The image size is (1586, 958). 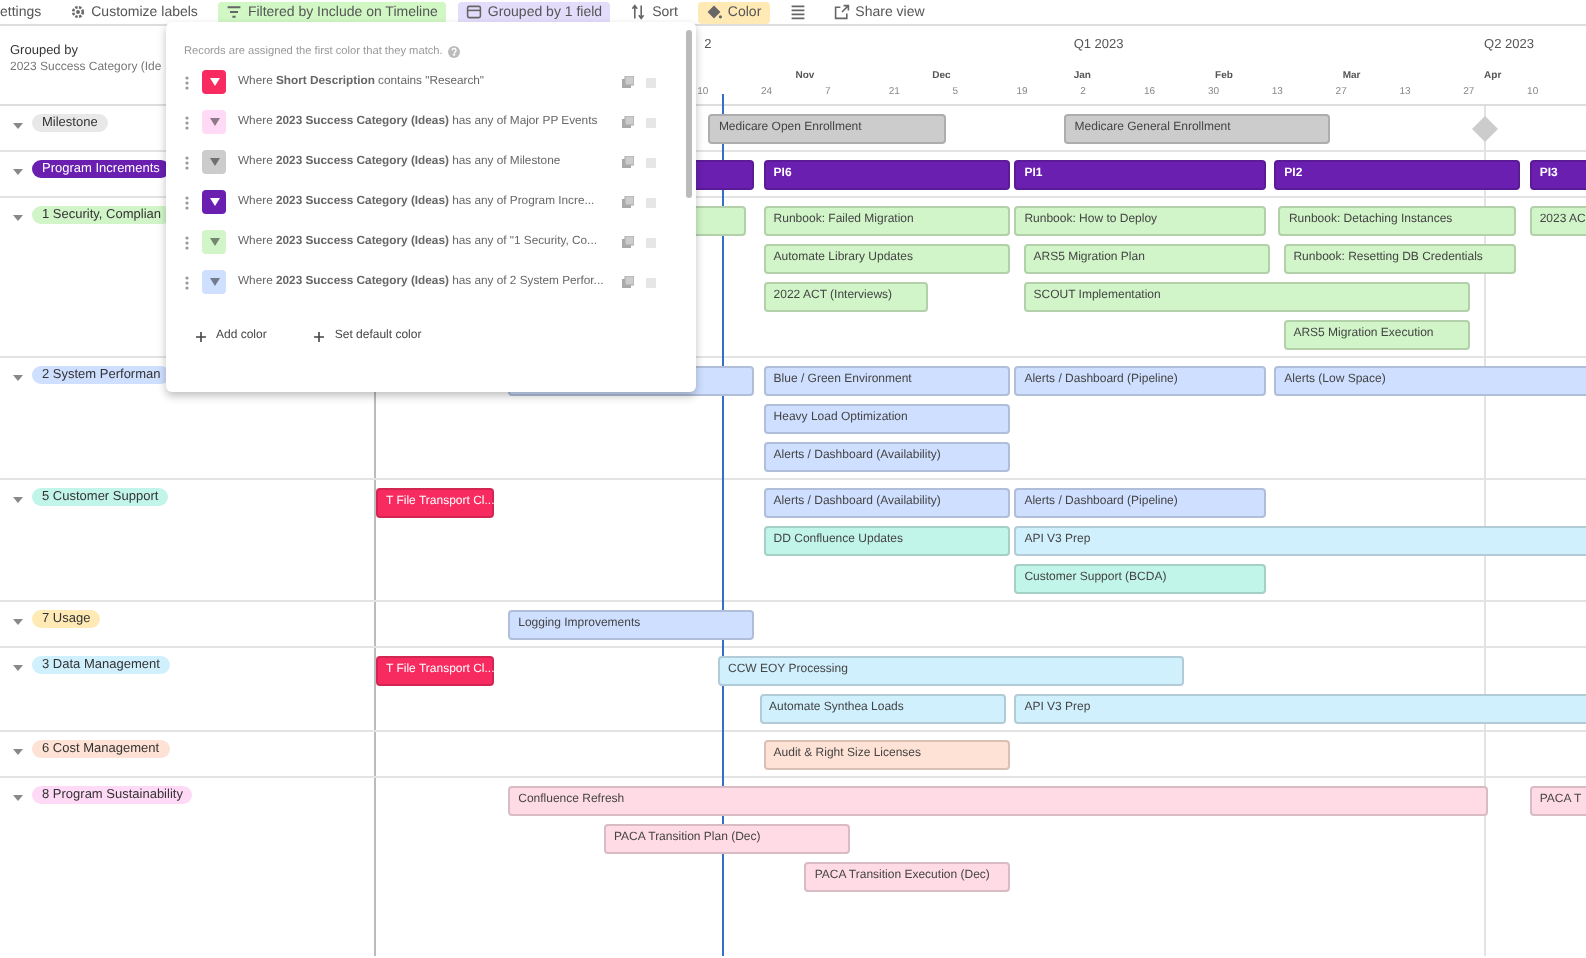 I want to click on list-icon, so click(x=797, y=12).